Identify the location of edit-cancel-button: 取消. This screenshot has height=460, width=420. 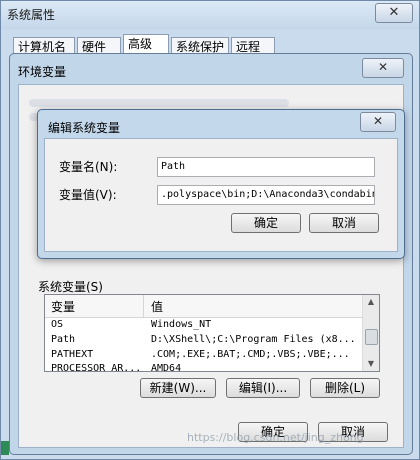
(344, 223).